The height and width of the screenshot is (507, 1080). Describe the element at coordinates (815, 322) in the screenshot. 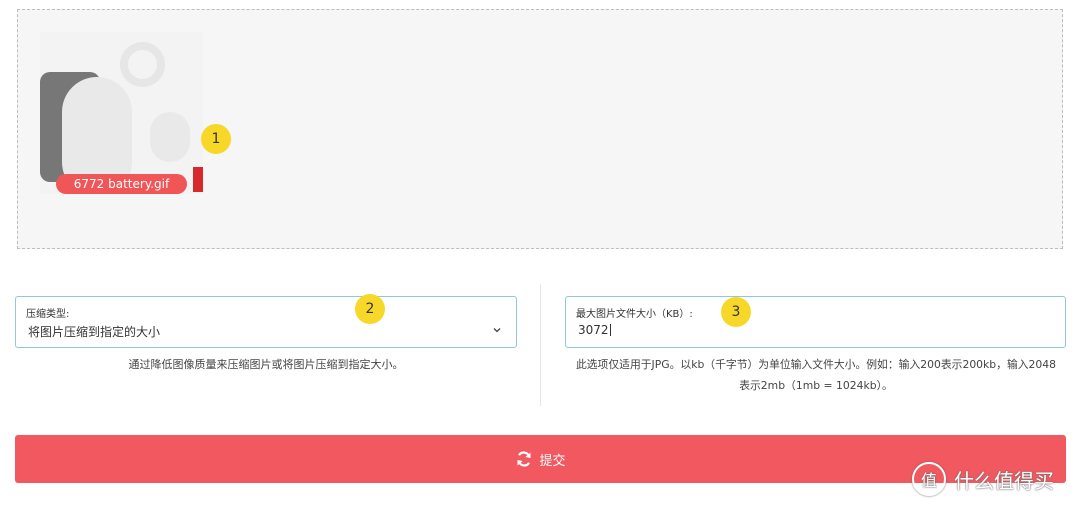

I see `max-file-size-field: 最大图片文件大小（KB）: 3072` at that location.